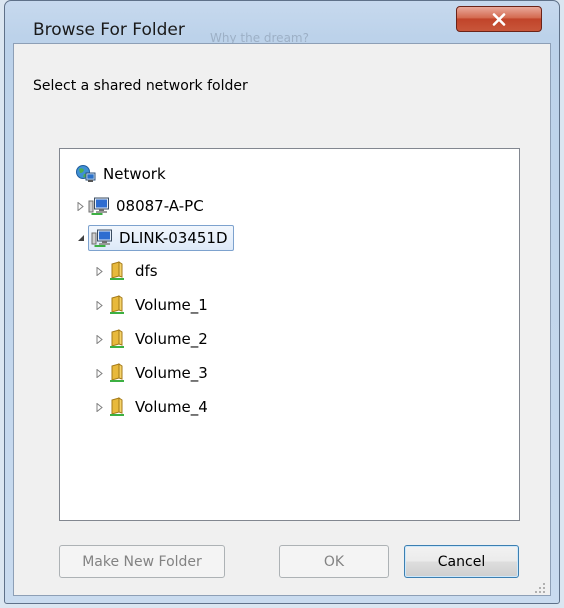  I want to click on tree-item-label: Network, so click(134, 174).